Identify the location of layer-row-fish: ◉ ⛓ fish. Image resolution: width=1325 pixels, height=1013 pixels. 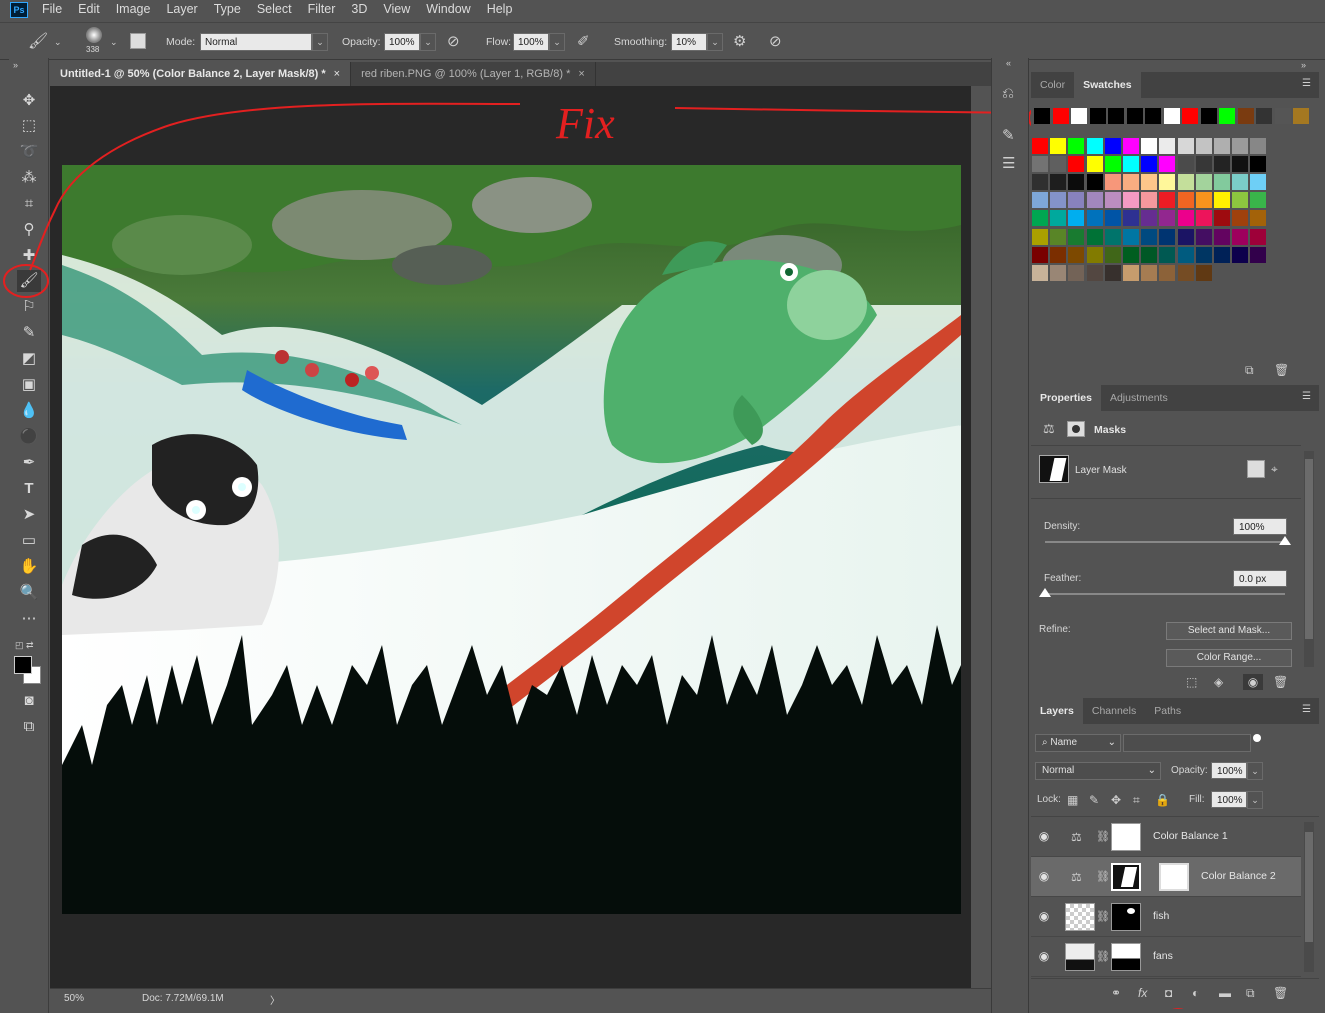
(1166, 917).